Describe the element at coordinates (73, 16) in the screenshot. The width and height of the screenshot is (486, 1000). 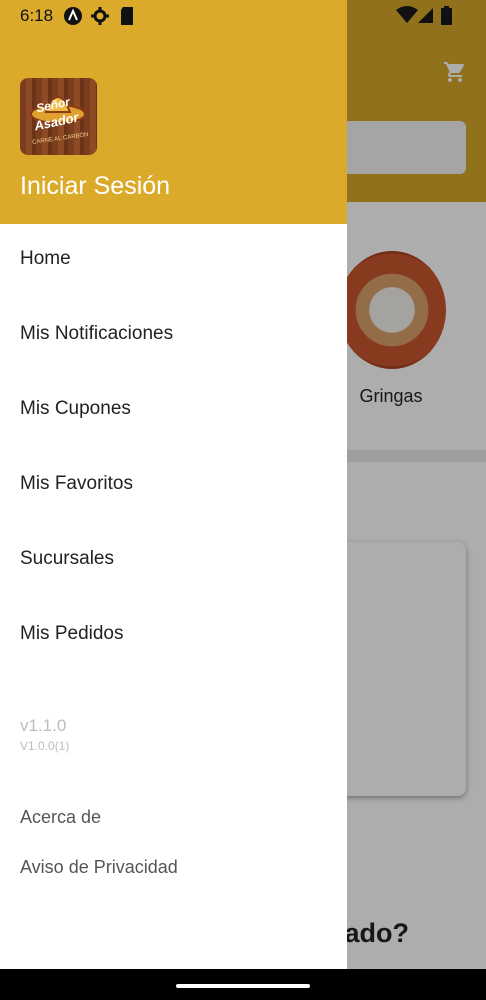
I see `a-circle-icon` at that location.